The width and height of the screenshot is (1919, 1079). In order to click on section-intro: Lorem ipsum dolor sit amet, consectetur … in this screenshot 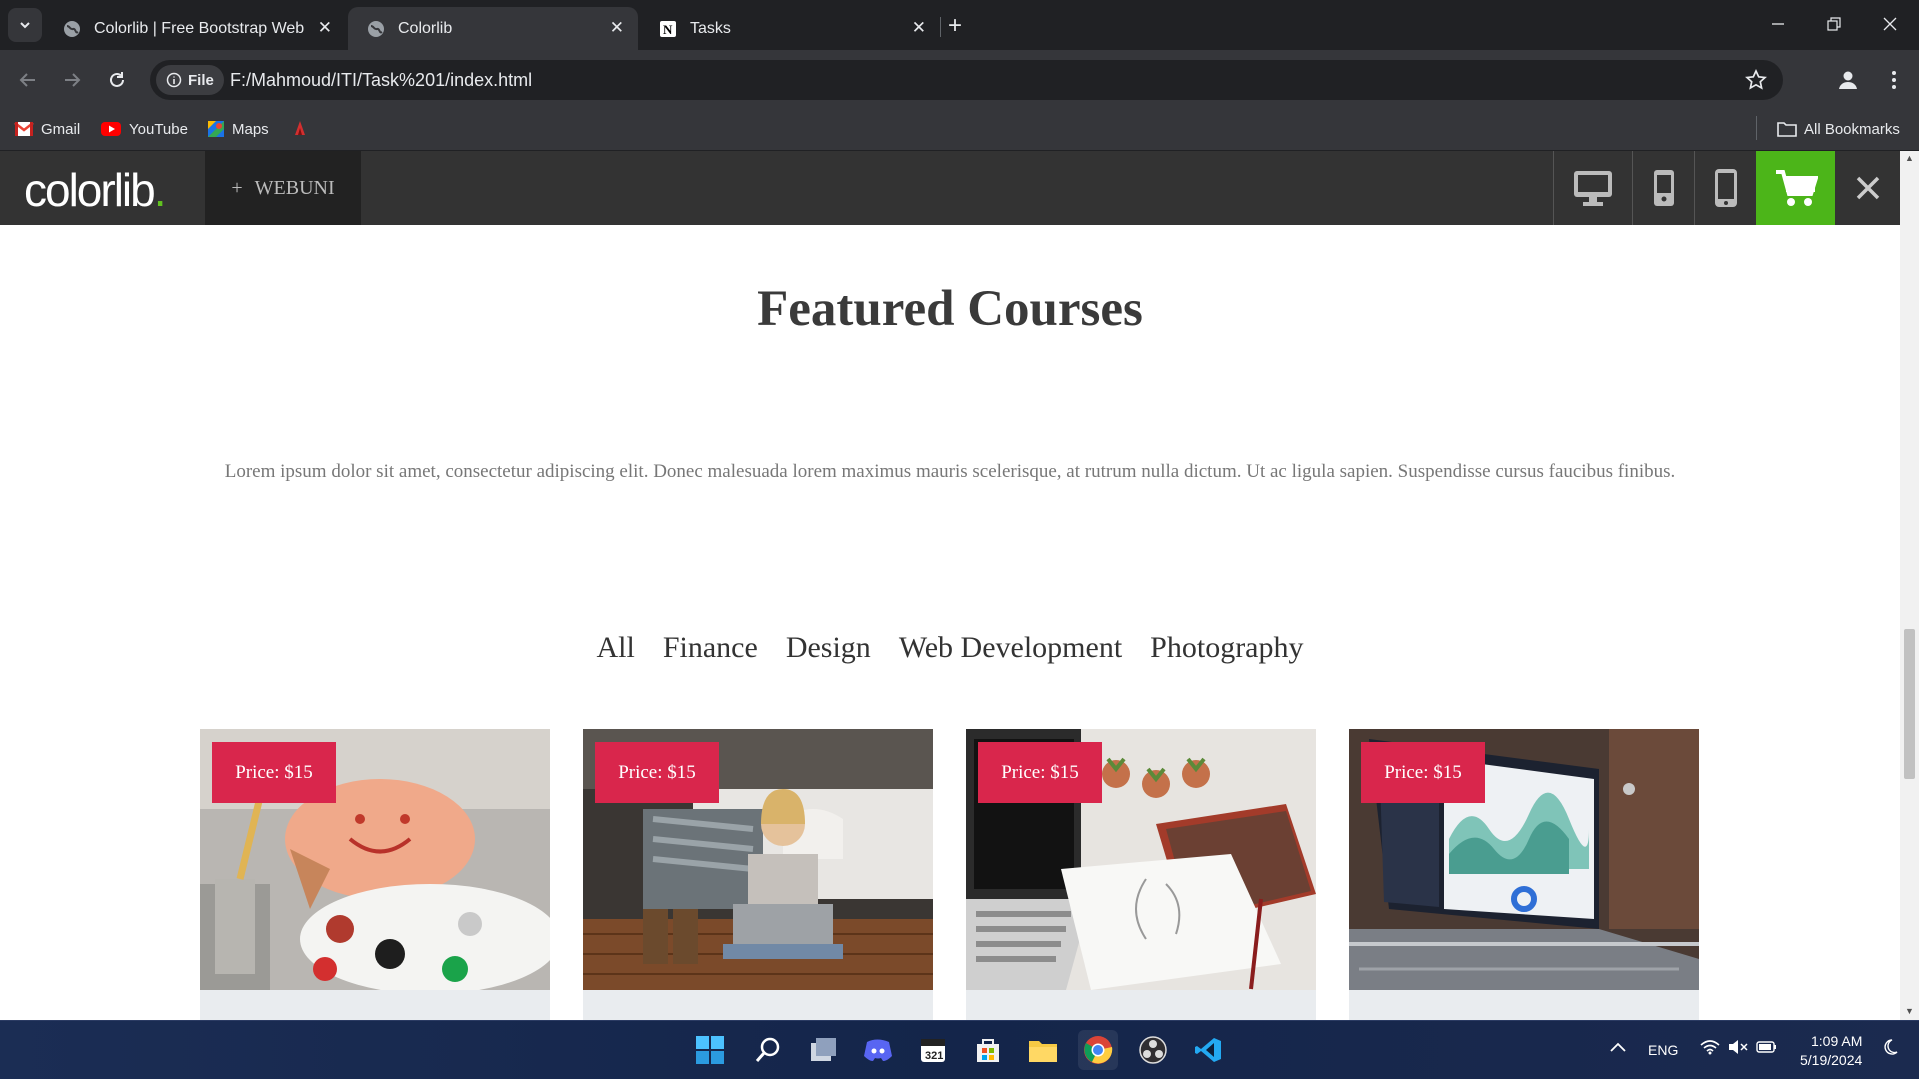, I will do `click(950, 471)`.